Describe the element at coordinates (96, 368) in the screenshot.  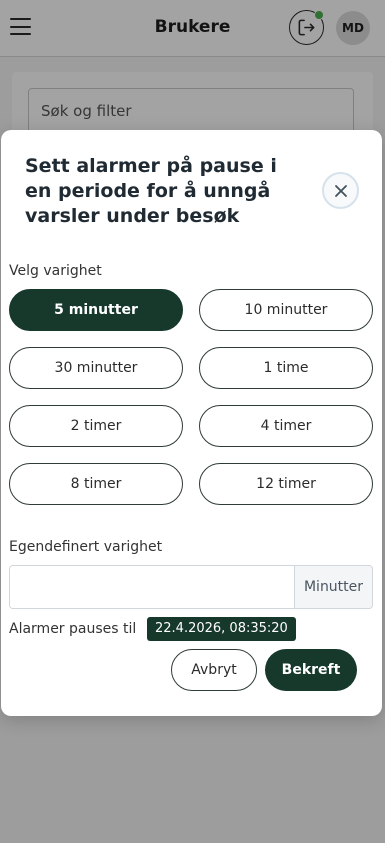
I see `duration-option-30-minutes: 30 minutter` at that location.